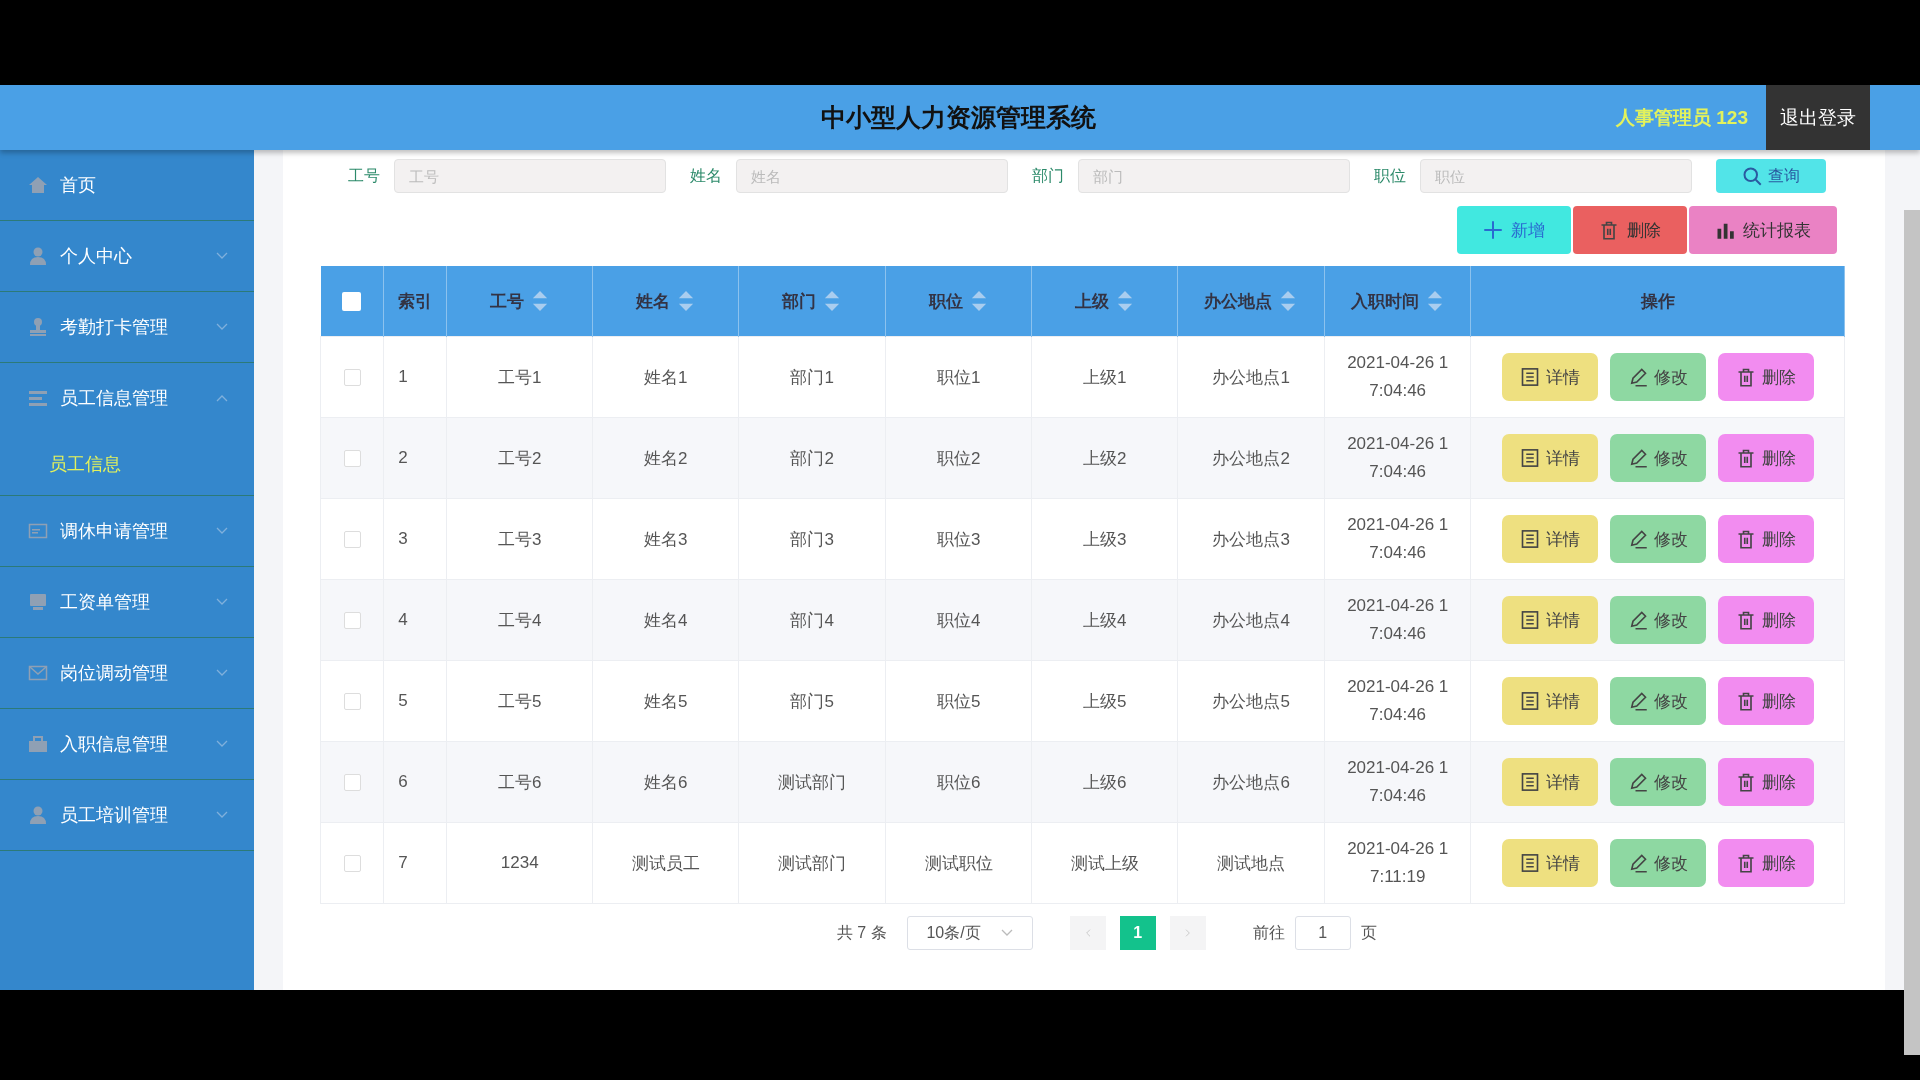  What do you see at coordinates (1251, 539) in the screenshot?
I see `table-cell-text: 办公地点3` at bounding box center [1251, 539].